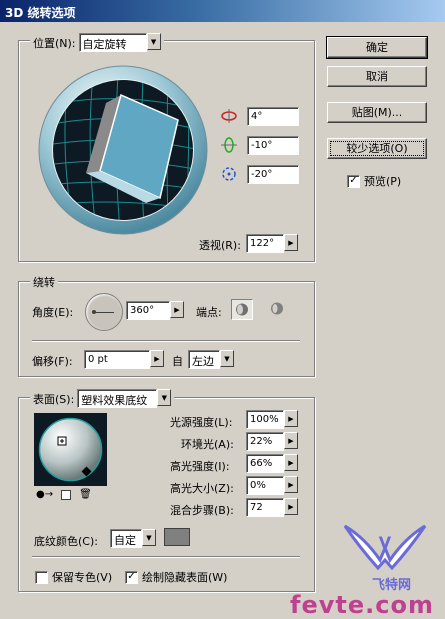  Describe the element at coordinates (353, 181) in the screenshot. I see `preview-checkbox: ✓` at that location.